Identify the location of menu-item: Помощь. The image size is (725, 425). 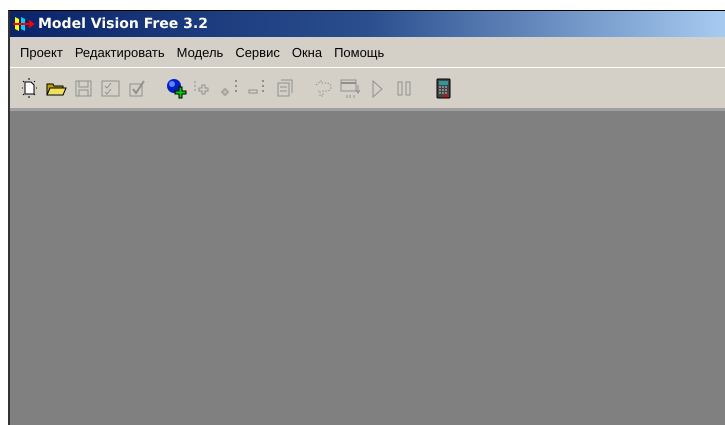
(359, 52).